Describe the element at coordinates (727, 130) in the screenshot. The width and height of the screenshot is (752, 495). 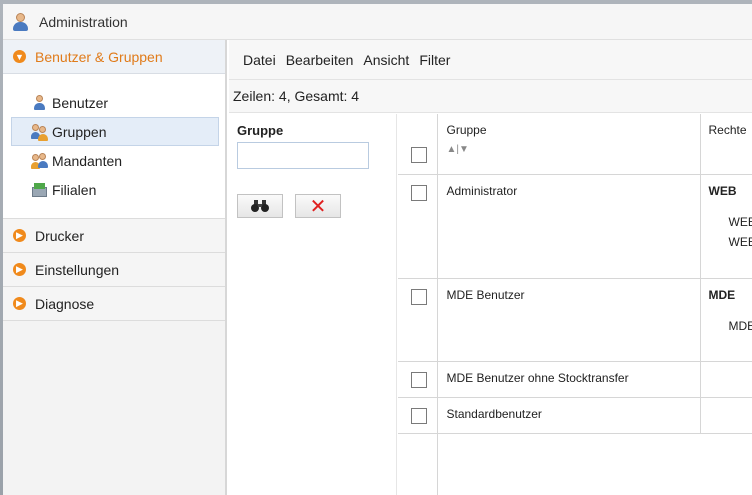
I see `column-header-label: Rechte` at that location.